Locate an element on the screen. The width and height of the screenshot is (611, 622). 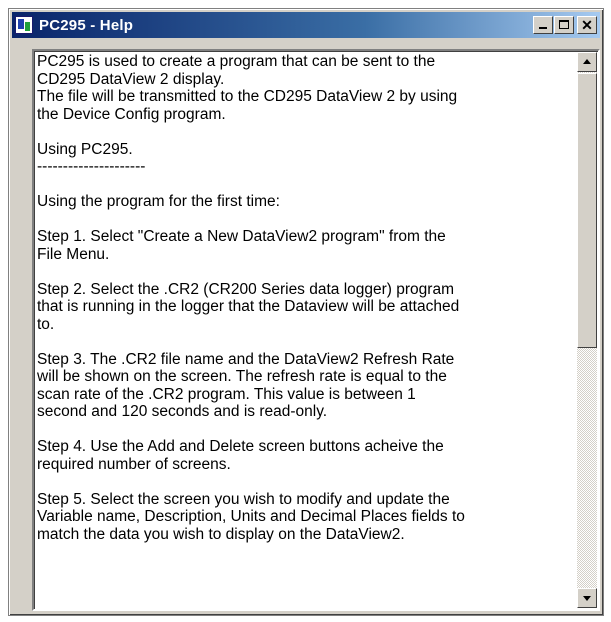
close-icon: ✕ is located at coordinates (587, 25).